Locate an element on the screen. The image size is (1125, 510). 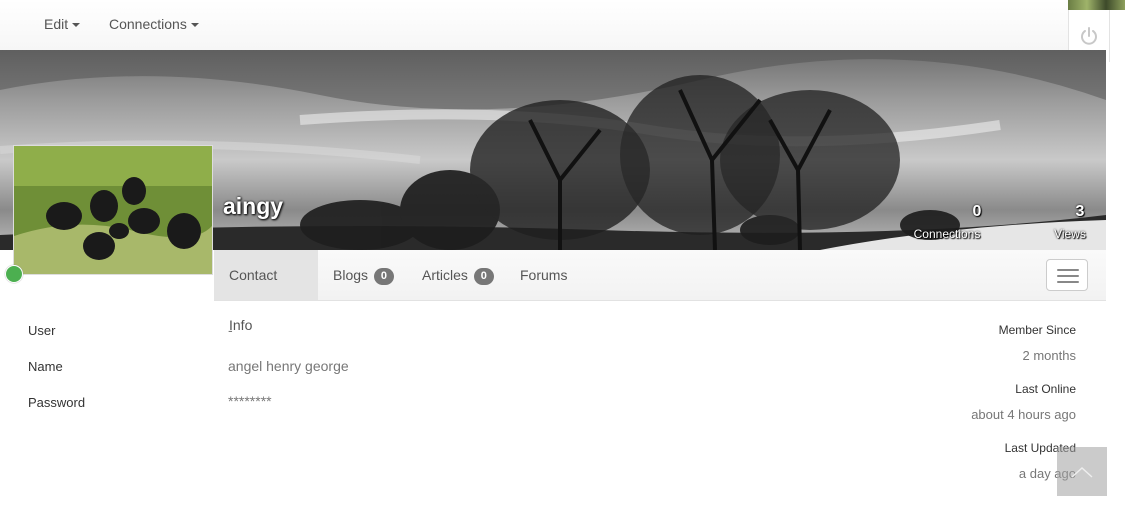
power-icon is located at coordinates (1089, 36).